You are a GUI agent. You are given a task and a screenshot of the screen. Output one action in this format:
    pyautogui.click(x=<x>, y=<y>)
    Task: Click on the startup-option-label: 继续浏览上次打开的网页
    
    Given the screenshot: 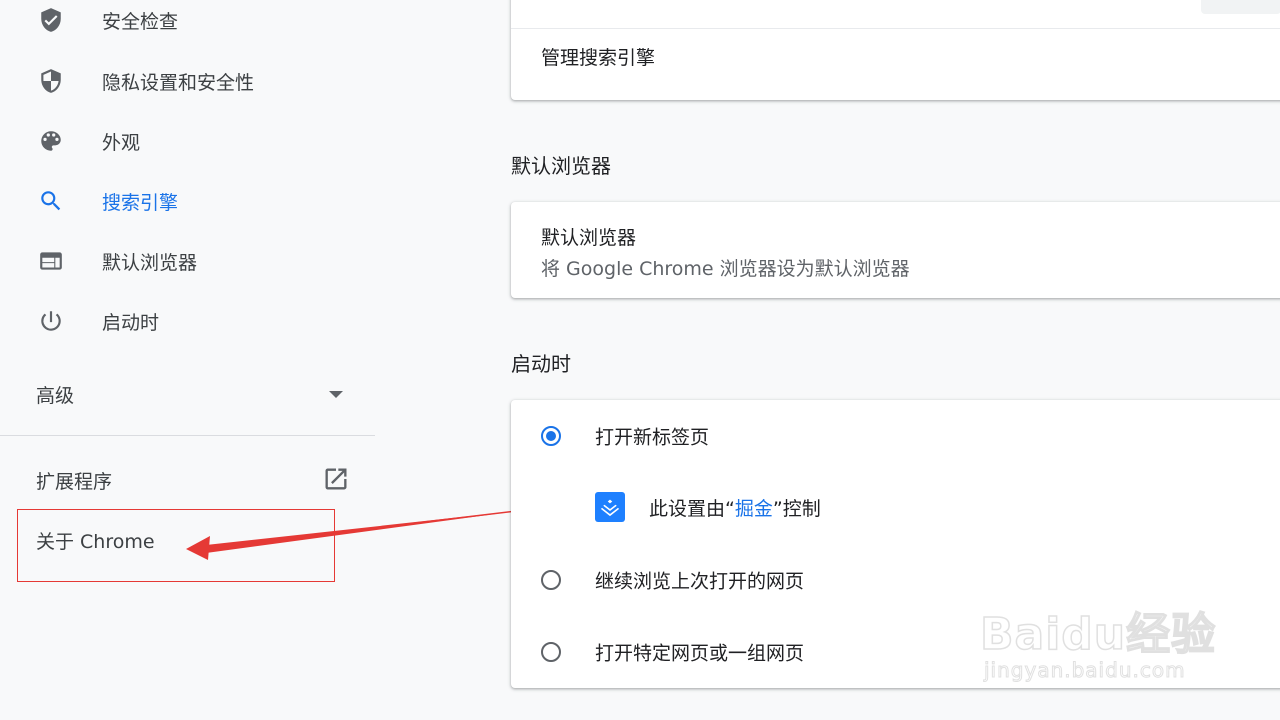 What is the action you would take?
    pyautogui.click(x=700, y=581)
    